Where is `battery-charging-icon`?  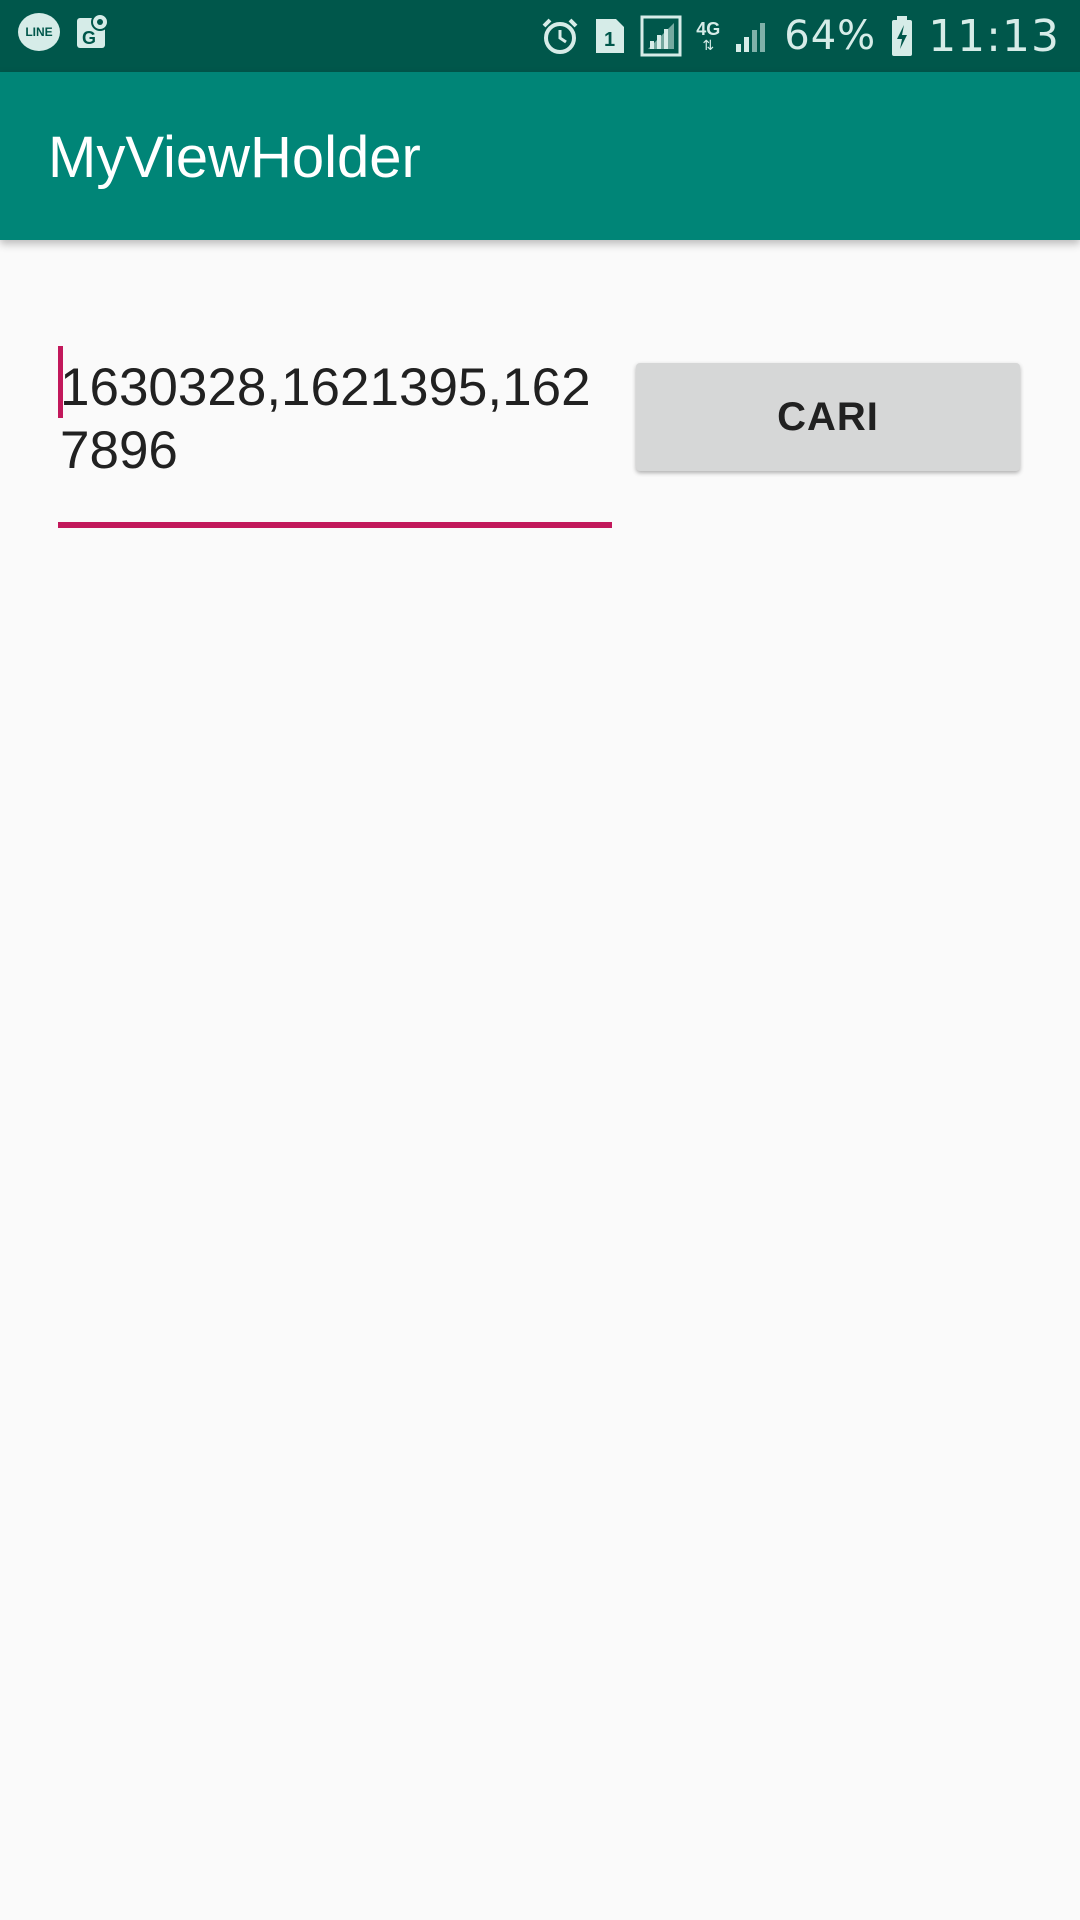 battery-charging-icon is located at coordinates (902, 36).